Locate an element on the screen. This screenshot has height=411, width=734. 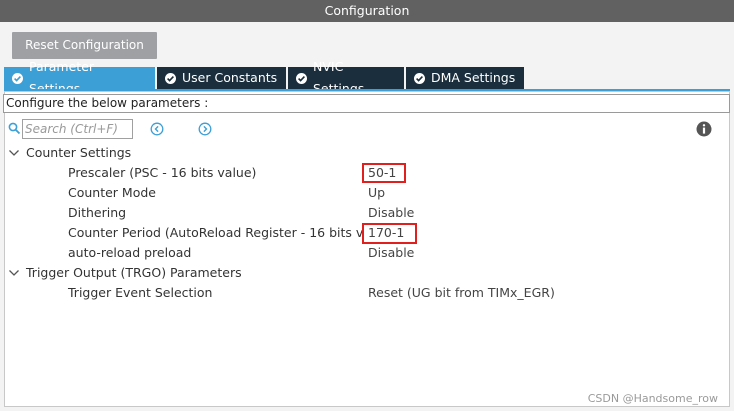
param-trigger-event-selection-label: Trigger Event Selection is located at coordinates (140, 292).